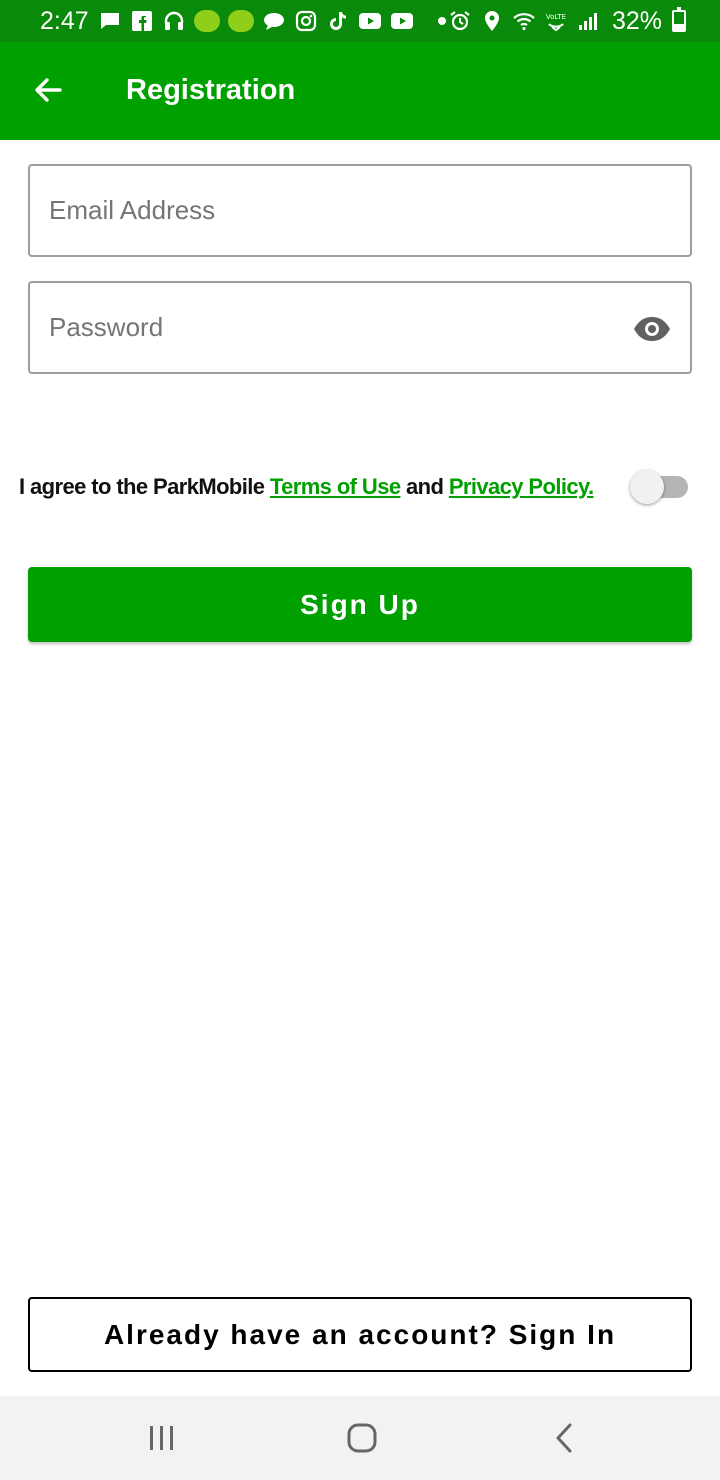 This screenshot has height=1480, width=720. Describe the element at coordinates (556, 22) in the screenshot. I see `volte-icon: VoLTE` at that location.